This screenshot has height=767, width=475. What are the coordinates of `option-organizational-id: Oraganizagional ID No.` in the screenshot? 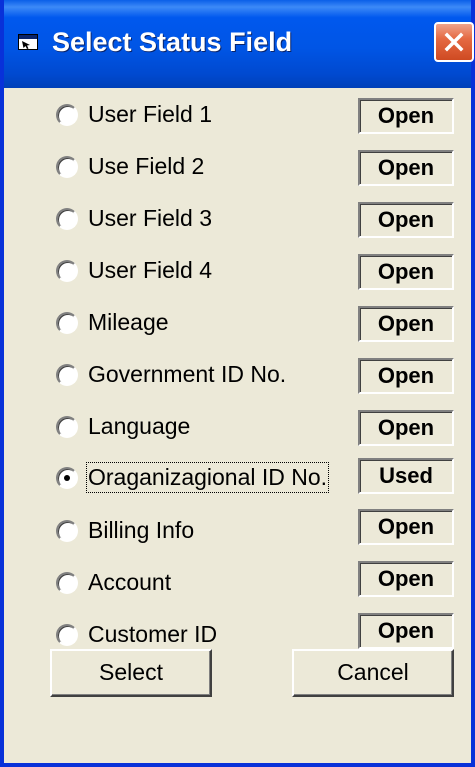 It's located at (200, 479).